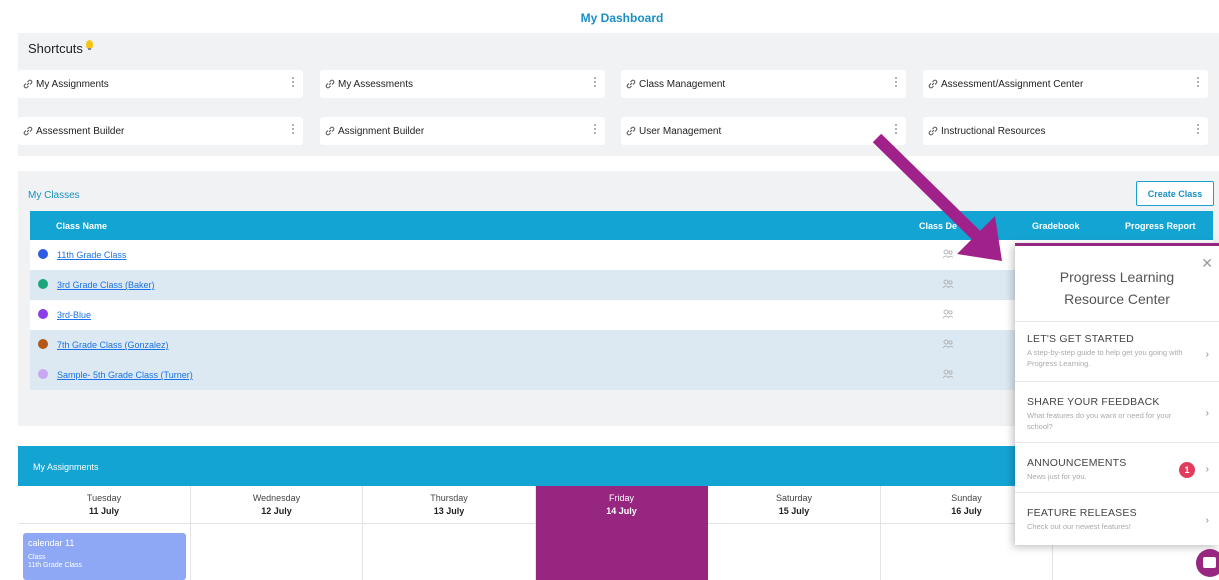  What do you see at coordinates (1082, 513) in the screenshot?
I see `resource-item-heading: FEATURE RELEASES` at bounding box center [1082, 513].